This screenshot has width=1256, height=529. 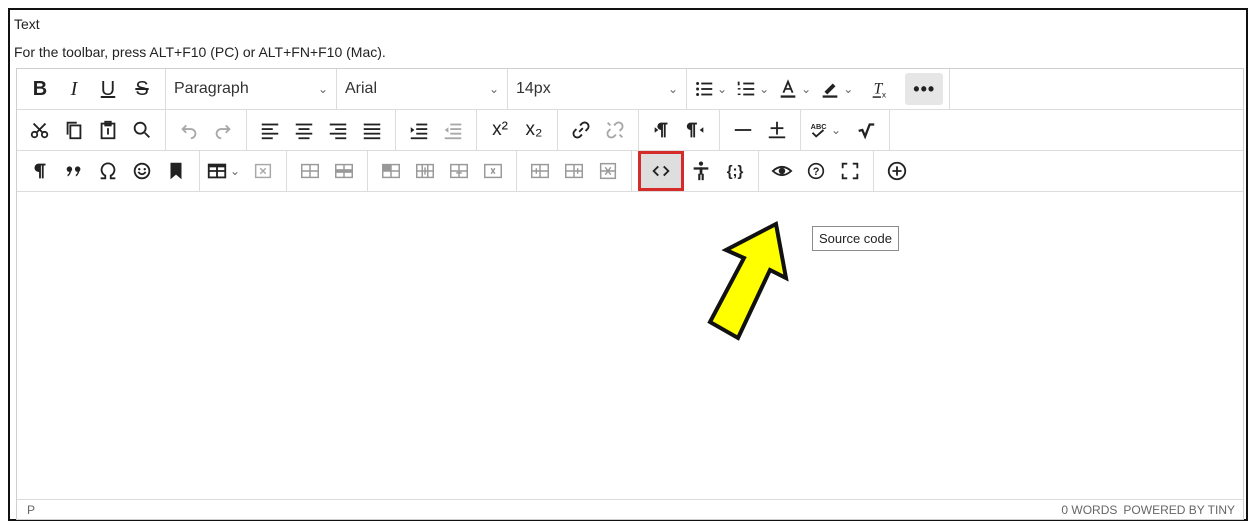 What do you see at coordinates (830, 90) in the screenshot?
I see `highlighter-icon` at bounding box center [830, 90].